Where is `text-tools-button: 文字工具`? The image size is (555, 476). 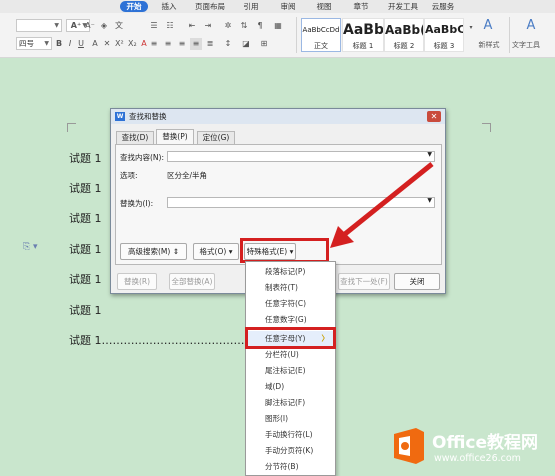 text-tools-button: 文字工具 is located at coordinates (533, 45).